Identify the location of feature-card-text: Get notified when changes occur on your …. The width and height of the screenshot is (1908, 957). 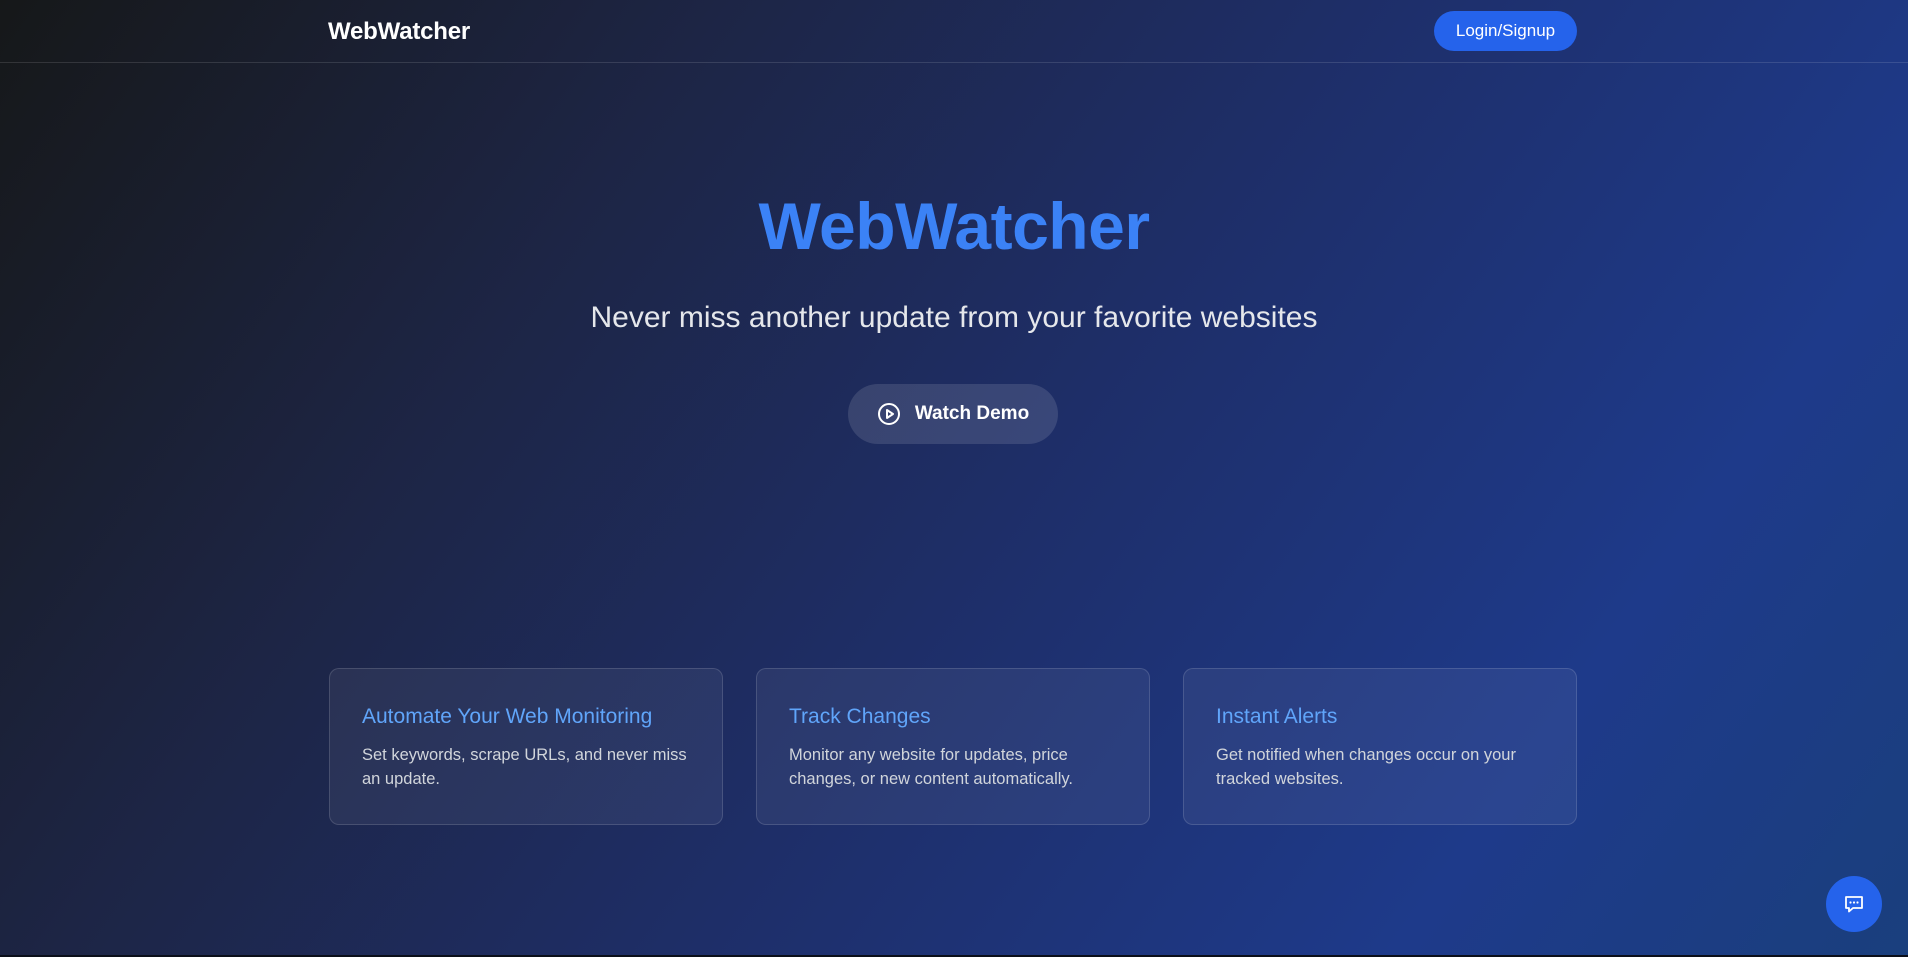
(1366, 767).